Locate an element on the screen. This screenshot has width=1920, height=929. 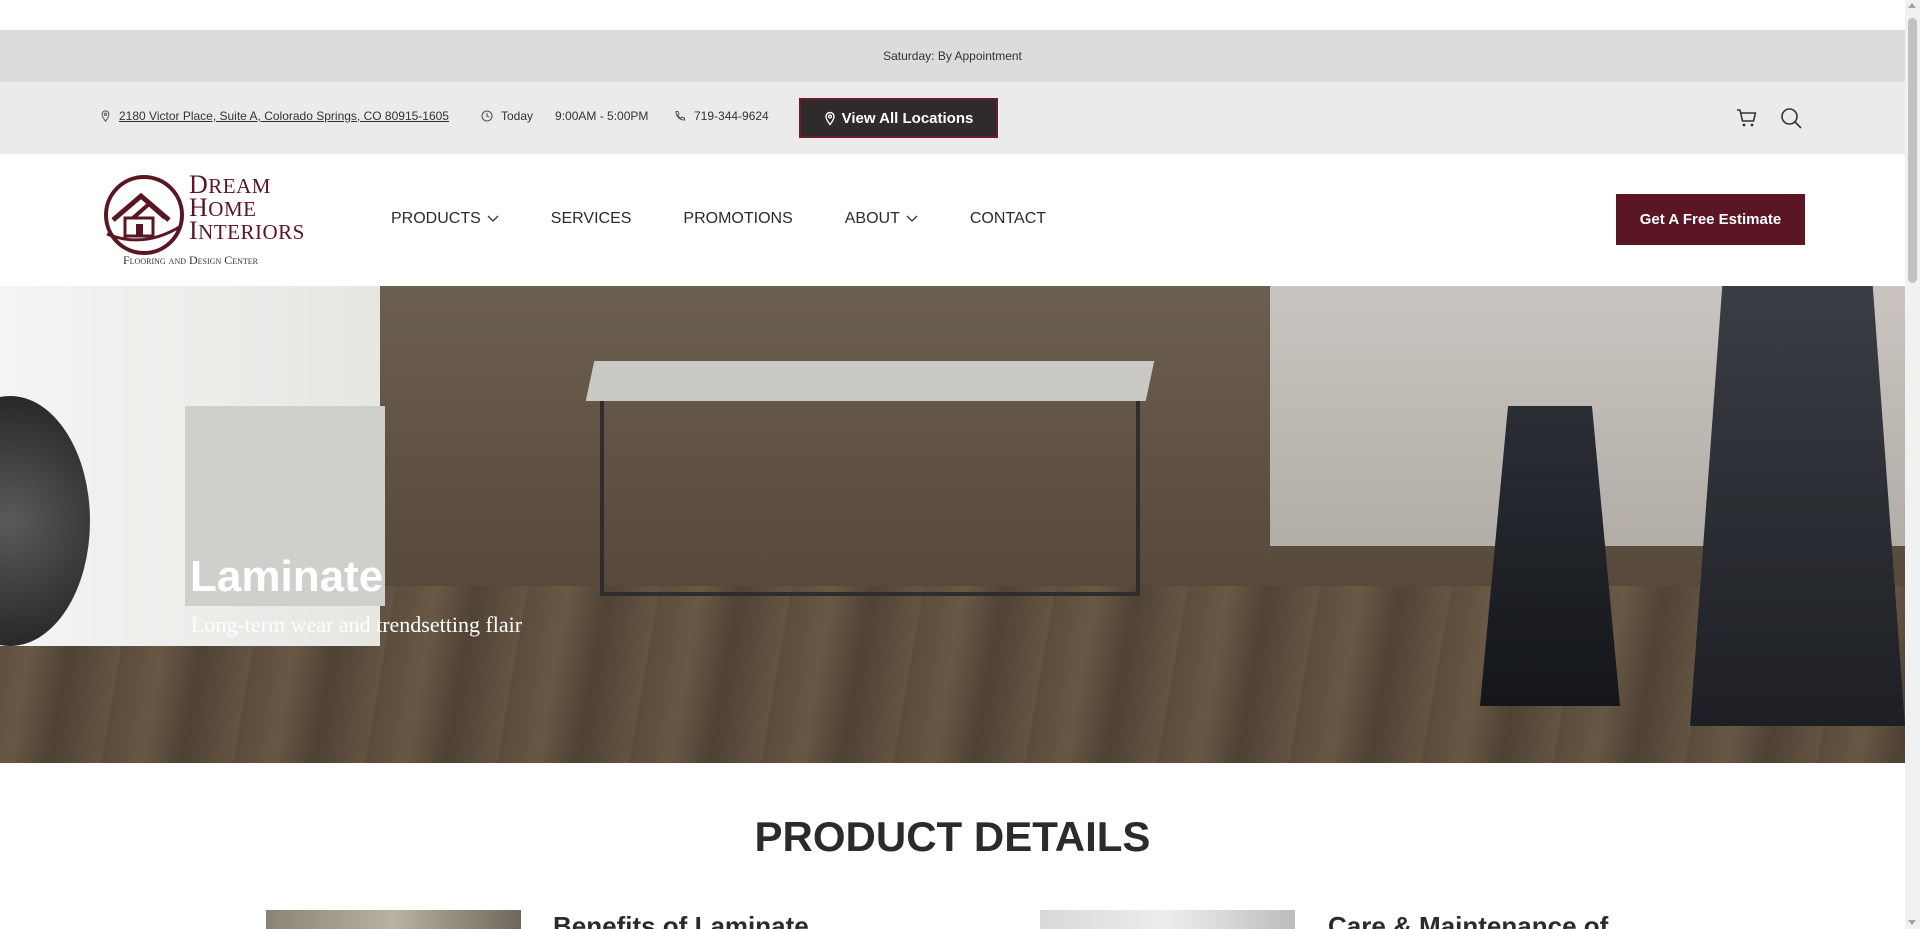
nav-services-label: SERVICES is located at coordinates (591, 218).